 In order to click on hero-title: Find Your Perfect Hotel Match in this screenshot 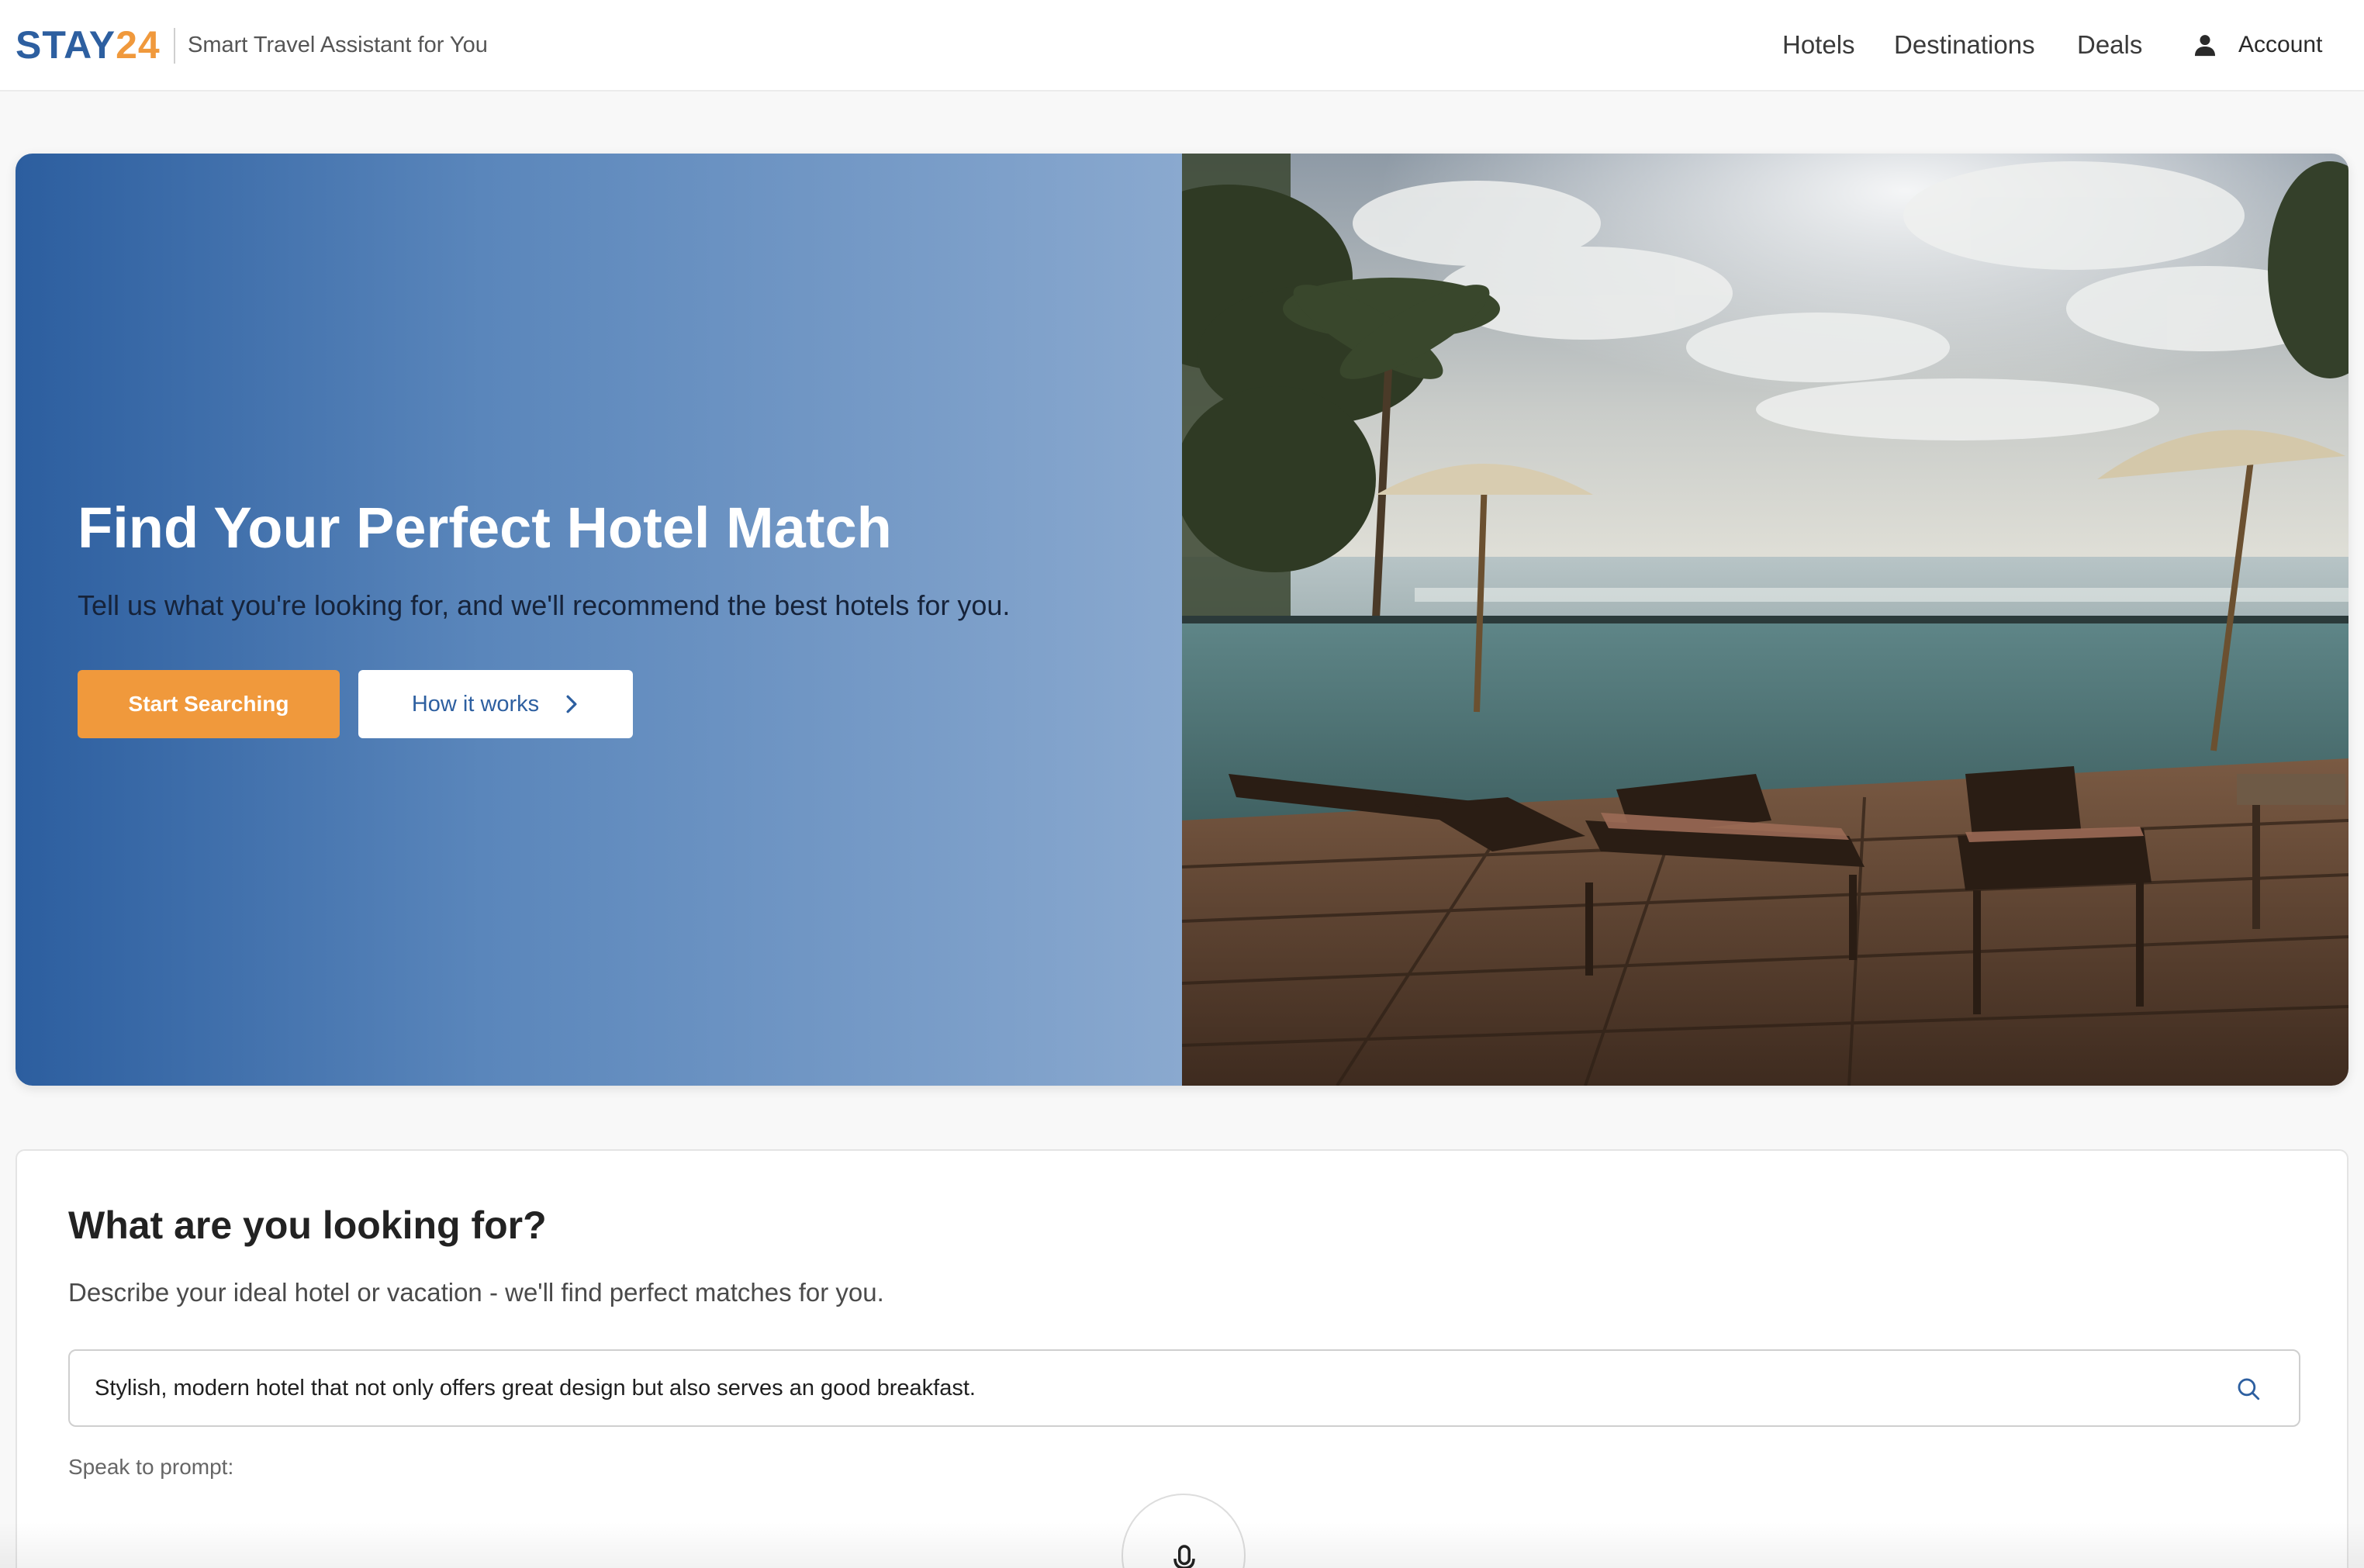, I will do `click(485, 528)`.